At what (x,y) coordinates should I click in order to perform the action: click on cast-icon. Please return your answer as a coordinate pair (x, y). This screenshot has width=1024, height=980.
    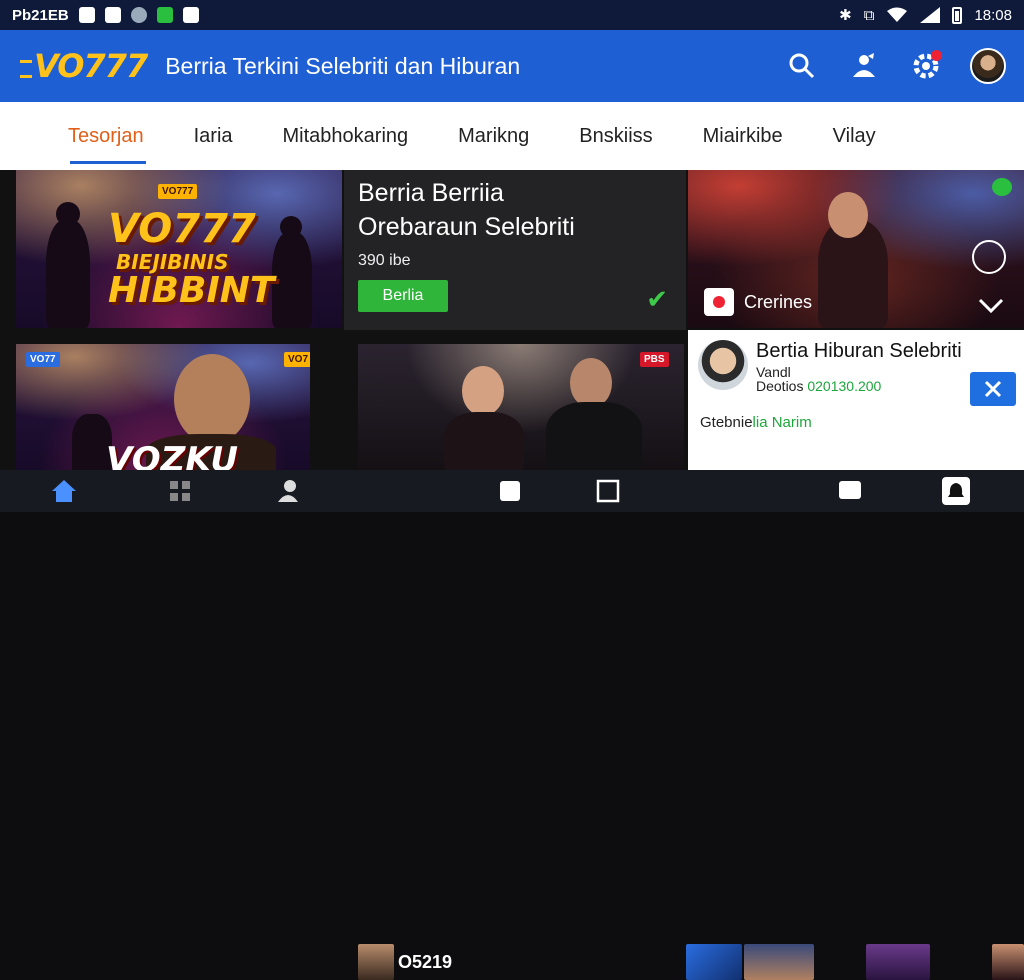
    Looking at the image, I should click on (850, 490).